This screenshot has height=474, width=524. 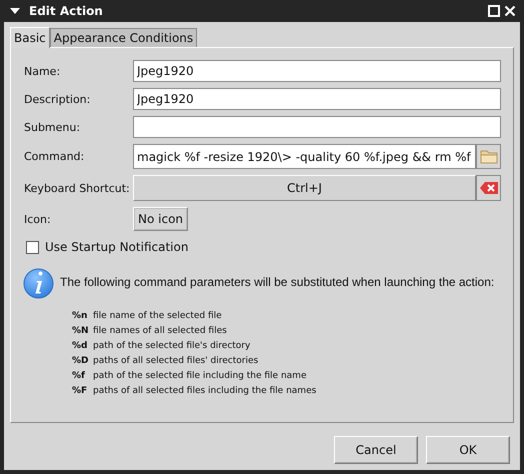 I want to click on icon-button: No icon, so click(x=160, y=219).